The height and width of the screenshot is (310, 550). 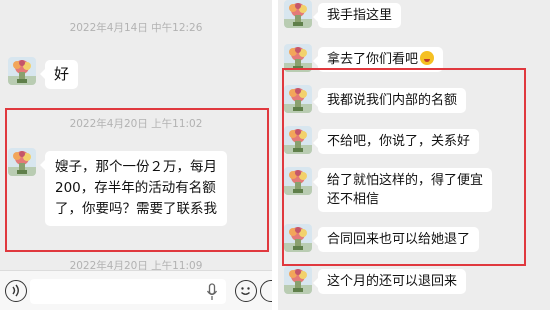 I want to click on timestamp: 2022年4月14日 中午12:26, so click(x=136, y=28).